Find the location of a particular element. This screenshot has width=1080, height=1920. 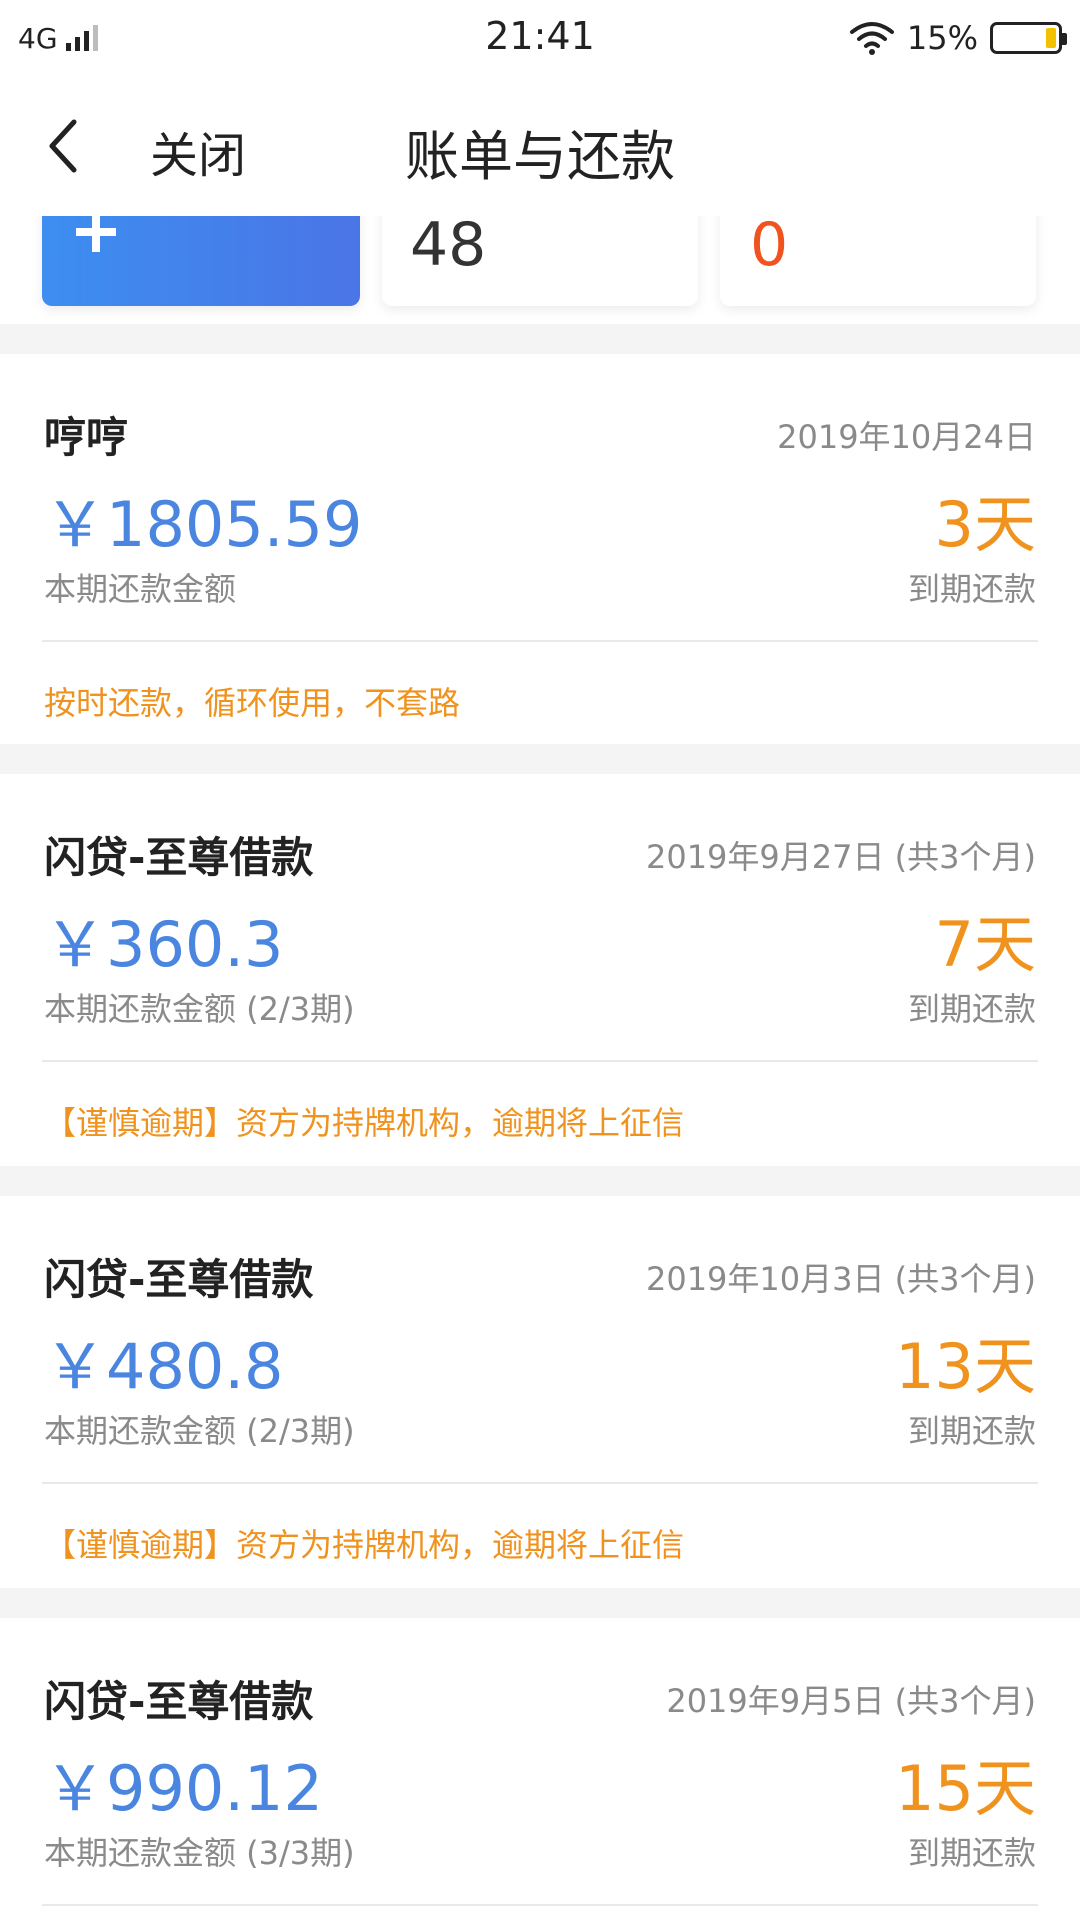

nav-bar: 关闭 账单与还款 is located at coordinates (540, 146).